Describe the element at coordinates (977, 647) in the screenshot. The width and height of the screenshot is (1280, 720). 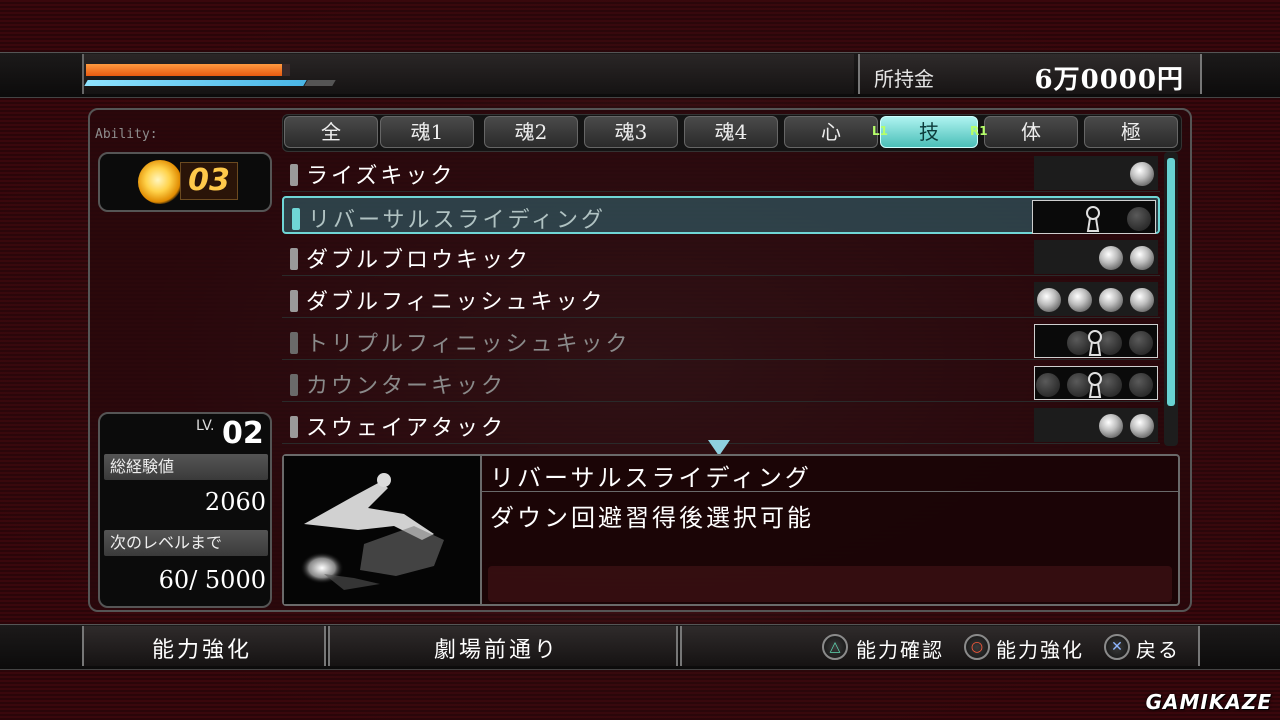
I see `circle-button-icon: ○` at that location.